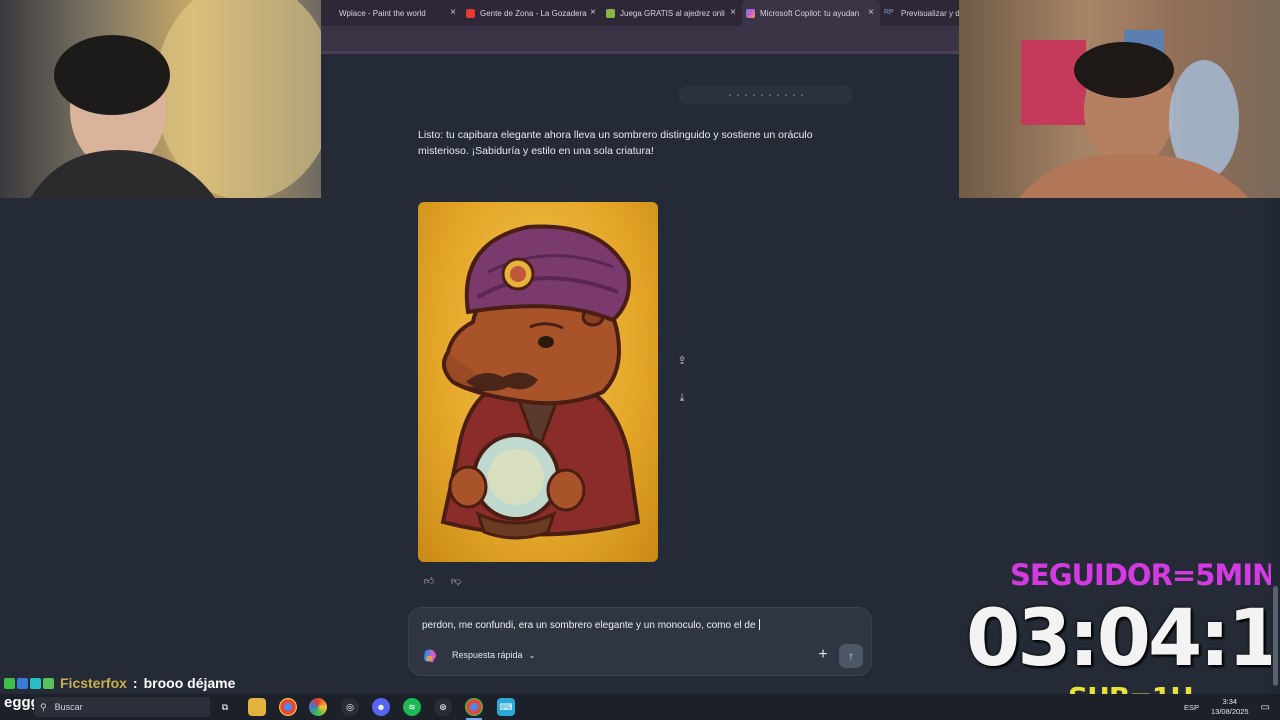 The height and width of the screenshot is (720, 1280). What do you see at coordinates (93, 683) in the screenshot?
I see `chat-username: Ficsterfox` at bounding box center [93, 683].